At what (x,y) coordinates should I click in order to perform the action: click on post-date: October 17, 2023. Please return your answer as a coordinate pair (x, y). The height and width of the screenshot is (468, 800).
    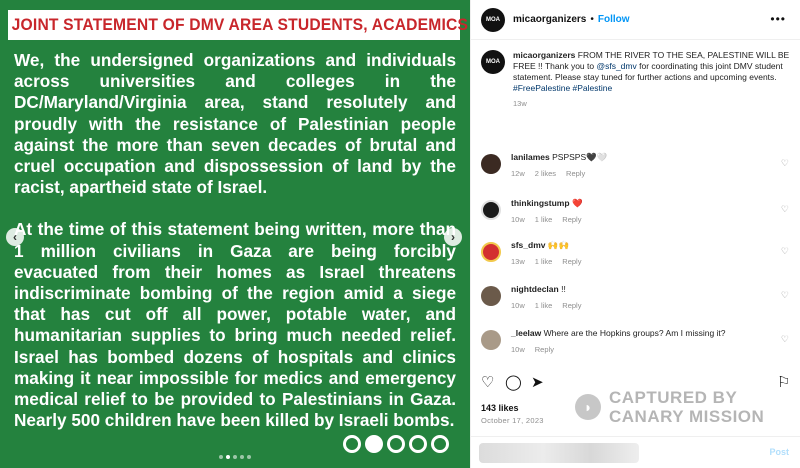
    Looking at the image, I should click on (512, 420).